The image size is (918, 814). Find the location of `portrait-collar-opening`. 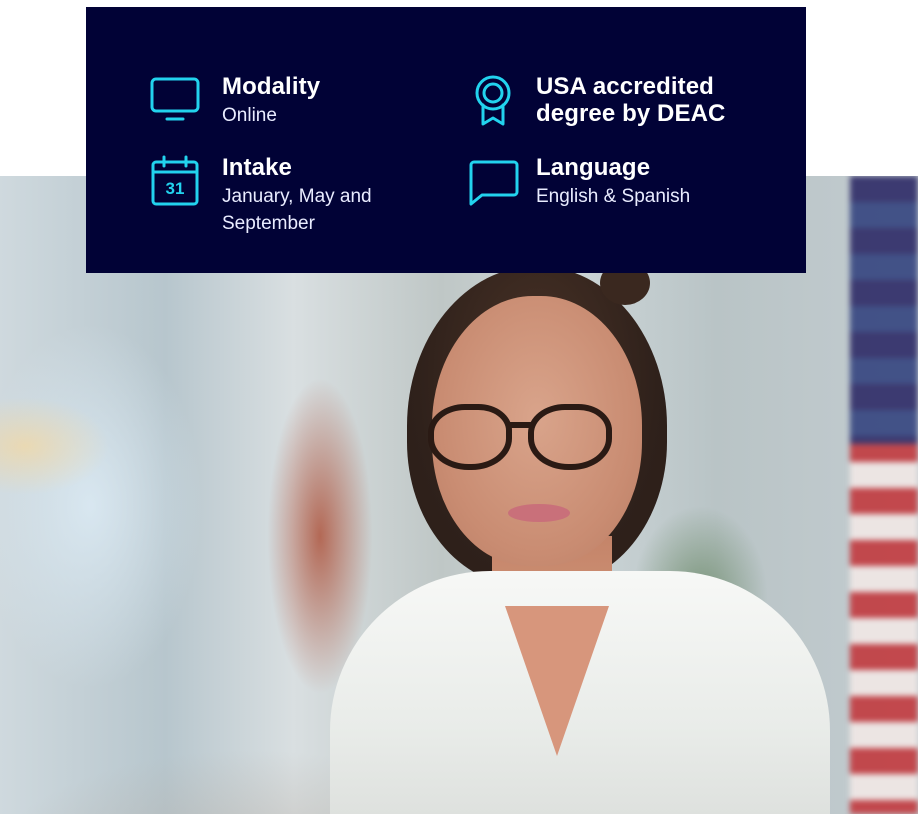

portrait-collar-opening is located at coordinates (557, 681).